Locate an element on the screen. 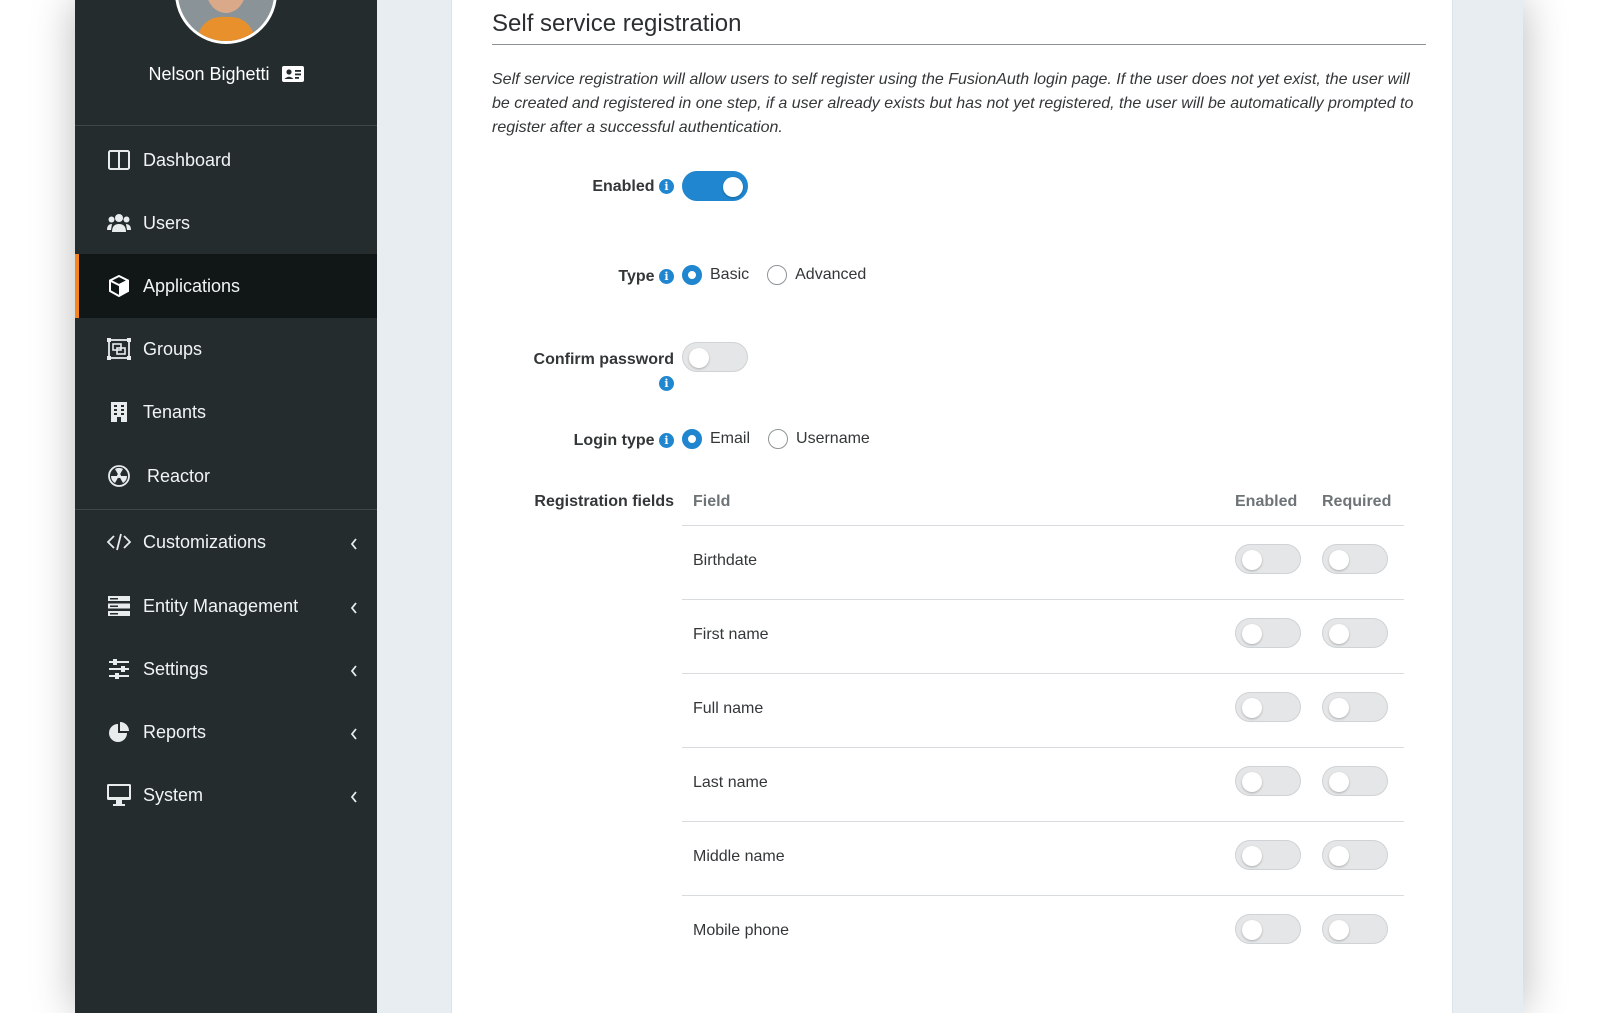  table-row: Middle name is located at coordinates (1043, 858).